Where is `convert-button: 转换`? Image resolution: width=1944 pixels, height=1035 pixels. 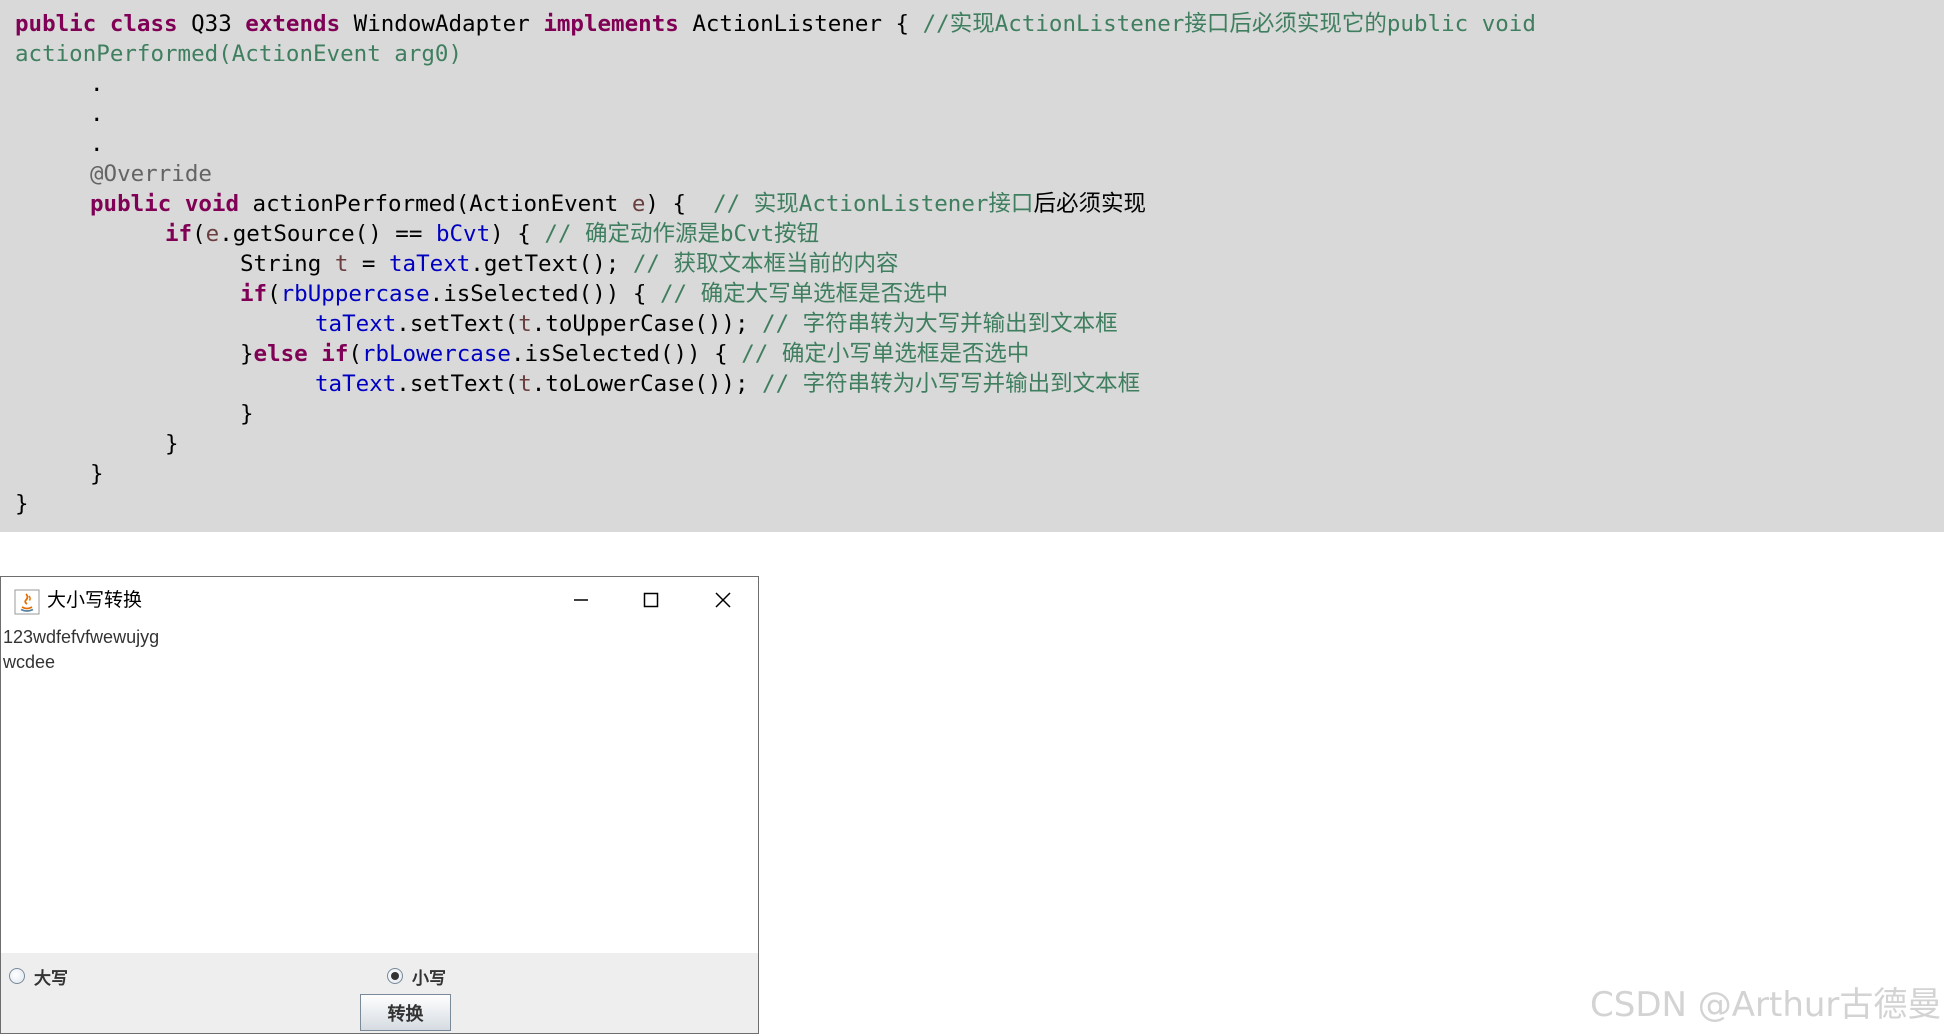
convert-button: 转换 is located at coordinates (405, 1012).